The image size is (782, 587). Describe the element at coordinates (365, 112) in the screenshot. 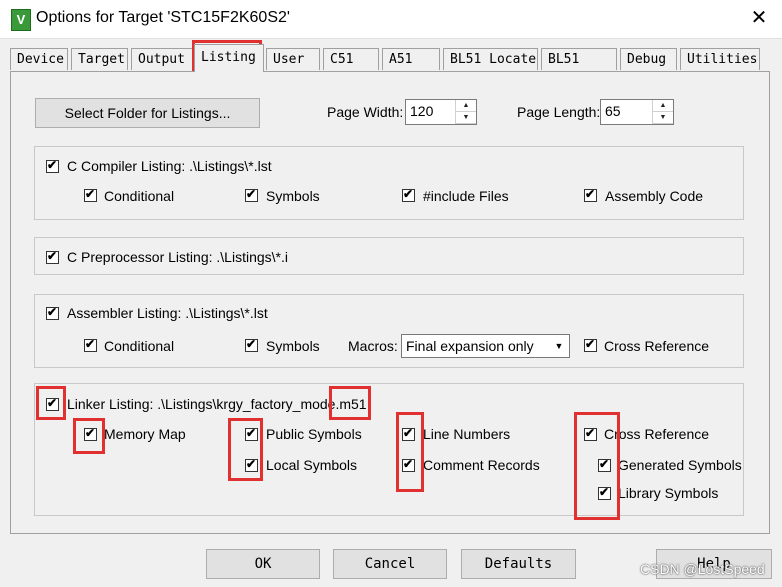

I see `page-width-label: Page Width:` at that location.